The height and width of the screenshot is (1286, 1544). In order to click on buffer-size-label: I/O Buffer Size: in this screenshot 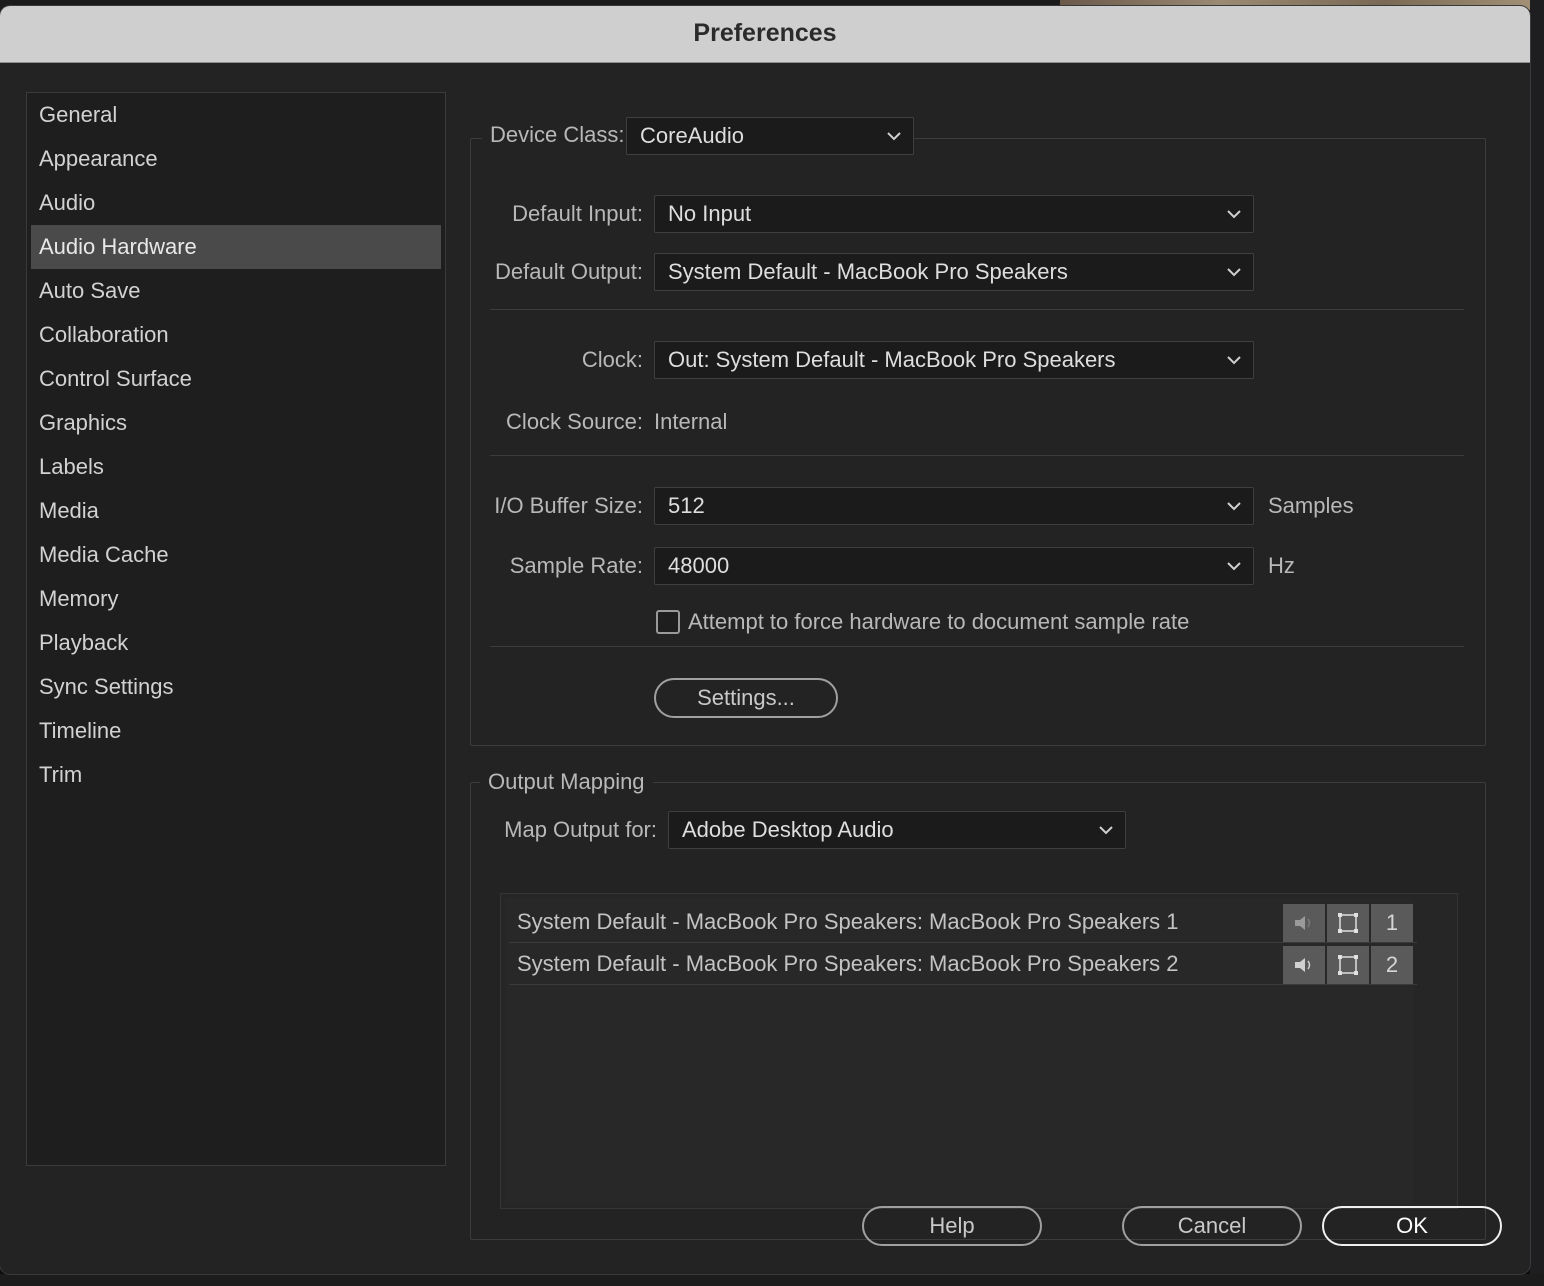, I will do `click(568, 505)`.